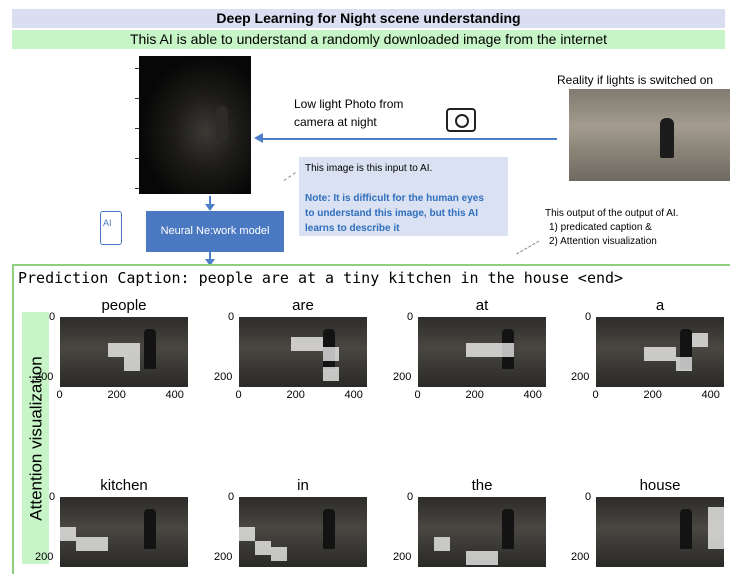 The height and width of the screenshot is (574, 730). What do you see at coordinates (660, 485) in the screenshot?
I see `attention-word-label: house` at bounding box center [660, 485].